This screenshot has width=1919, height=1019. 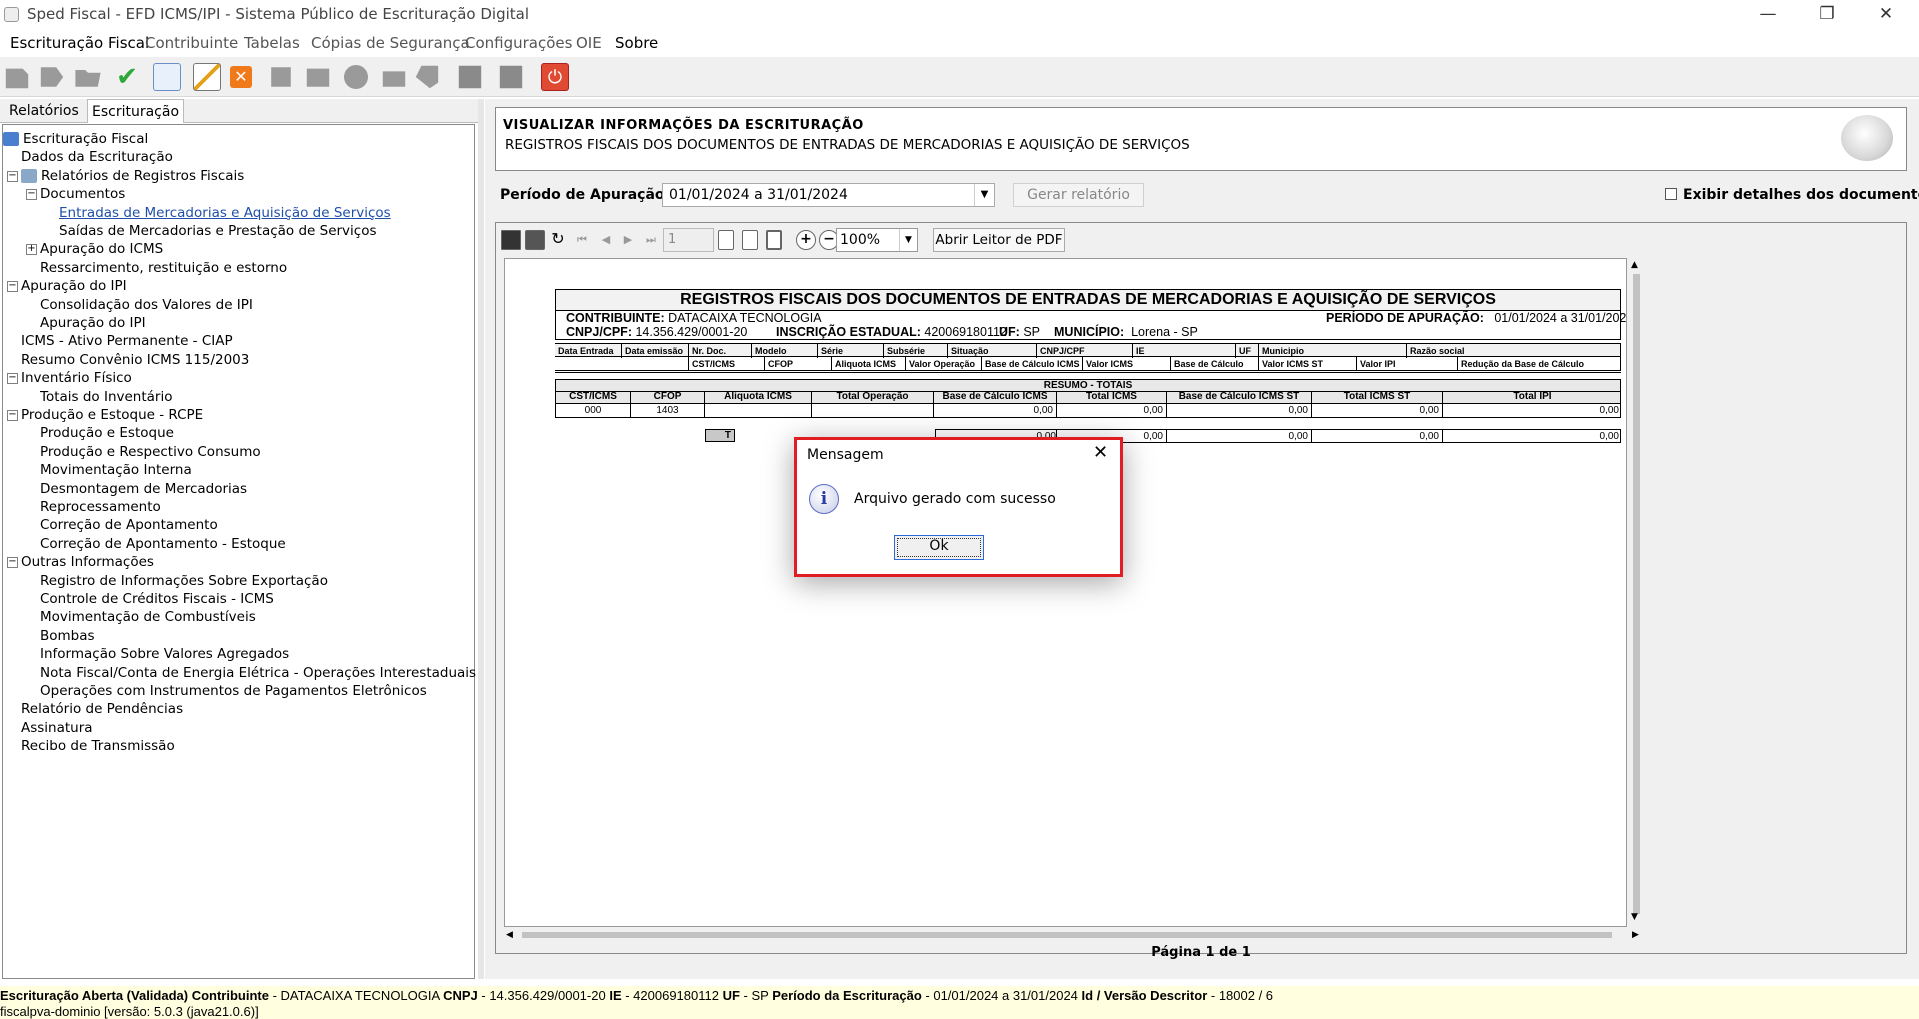 What do you see at coordinates (112, 415) in the screenshot?
I see `tree-item: Produção e Estoque - RCPE` at bounding box center [112, 415].